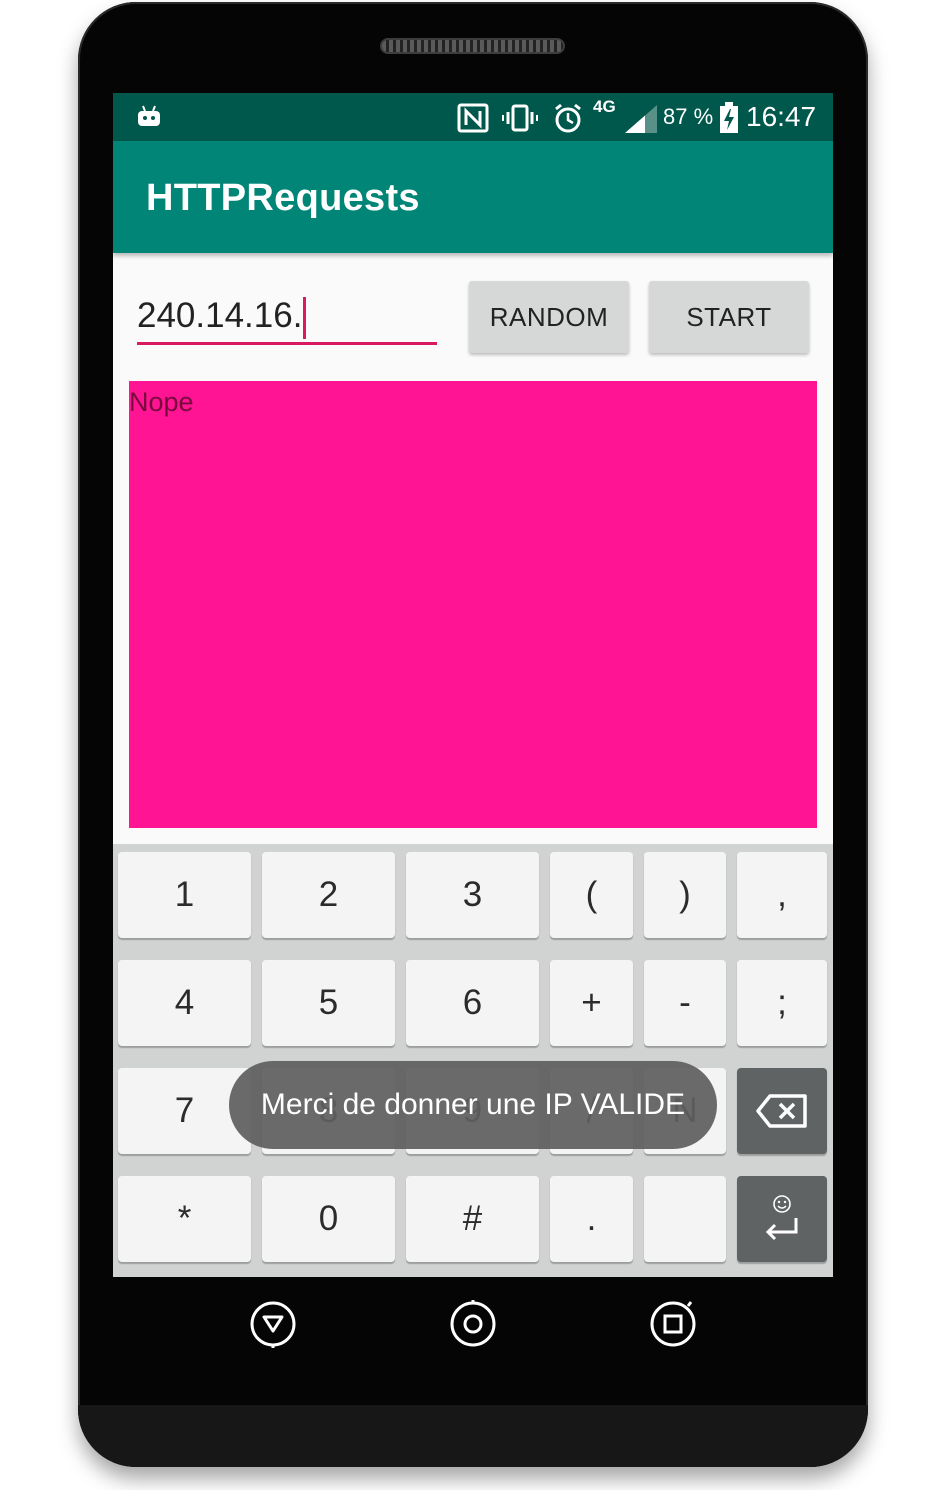  What do you see at coordinates (781, 116) in the screenshot?
I see `clock: 16:47` at bounding box center [781, 116].